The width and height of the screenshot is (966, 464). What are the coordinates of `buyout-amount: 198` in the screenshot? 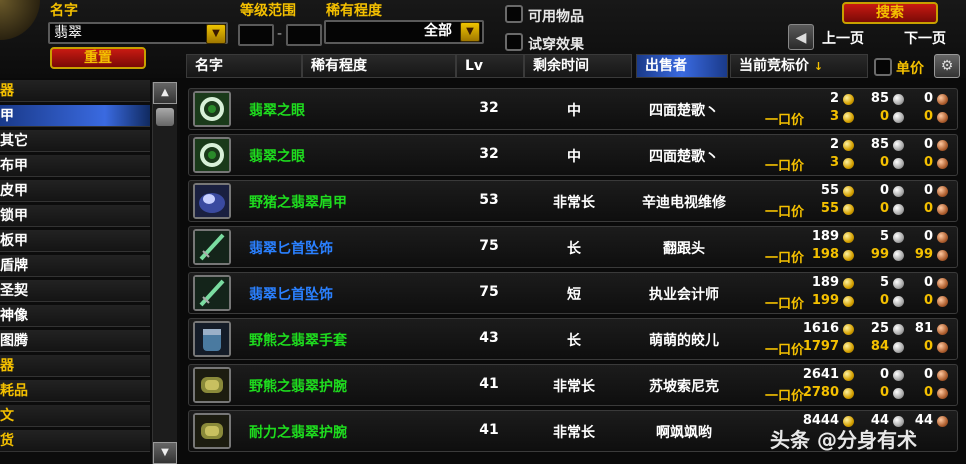 It's located at (825, 254).